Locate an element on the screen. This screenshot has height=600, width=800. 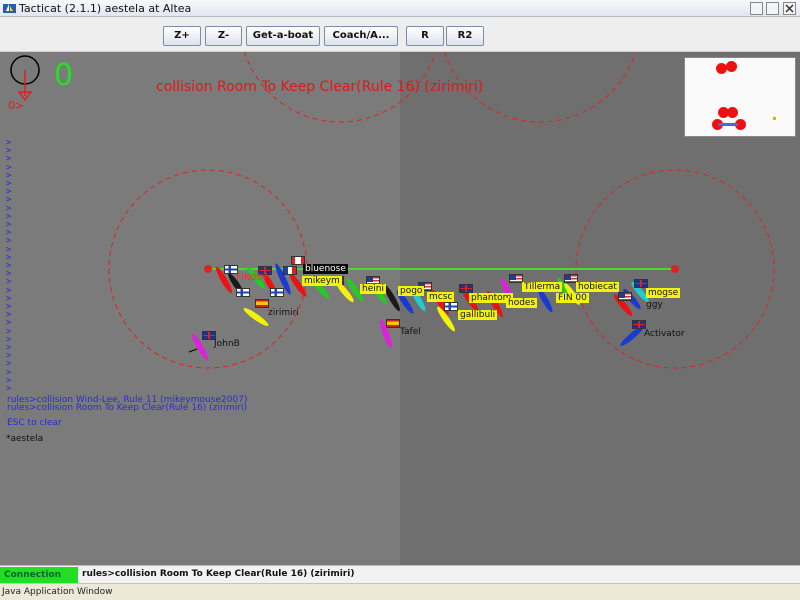
zoom-out-button: Z- is located at coordinates (223, 36).